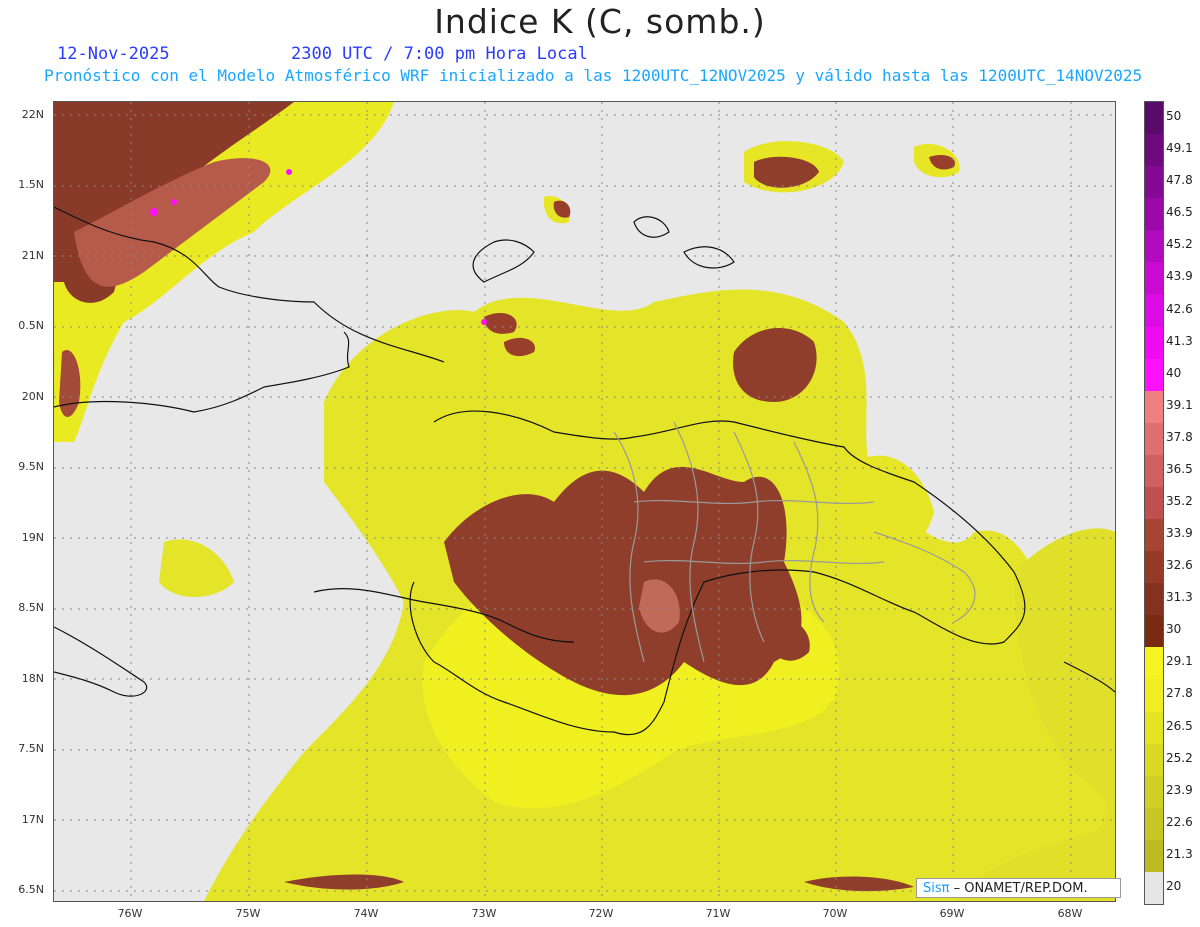  Describe the element at coordinates (32, 114) in the screenshot. I see `lat-tick-label: 22N` at that location.